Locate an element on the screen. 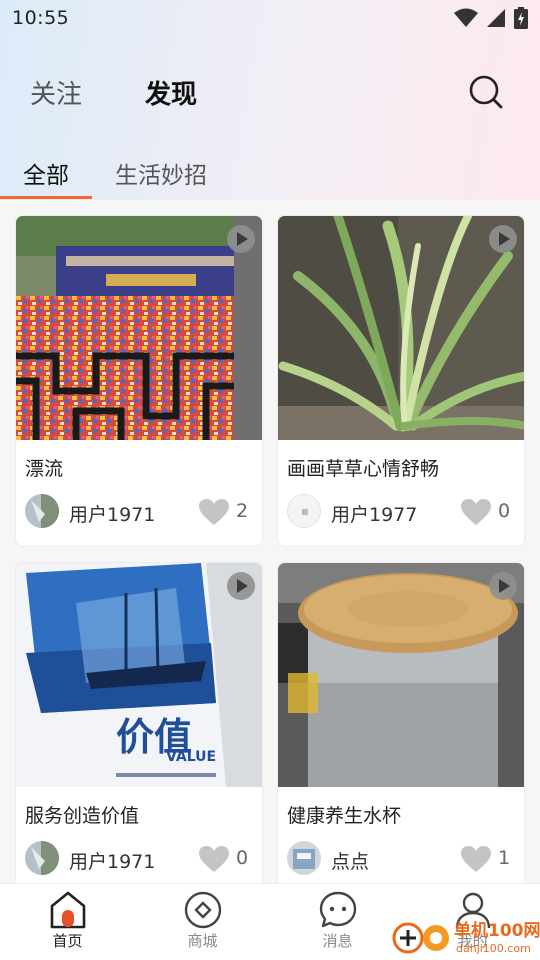 This screenshot has height=960, width=540. status-bar: 10:55 is located at coordinates (270, 18).